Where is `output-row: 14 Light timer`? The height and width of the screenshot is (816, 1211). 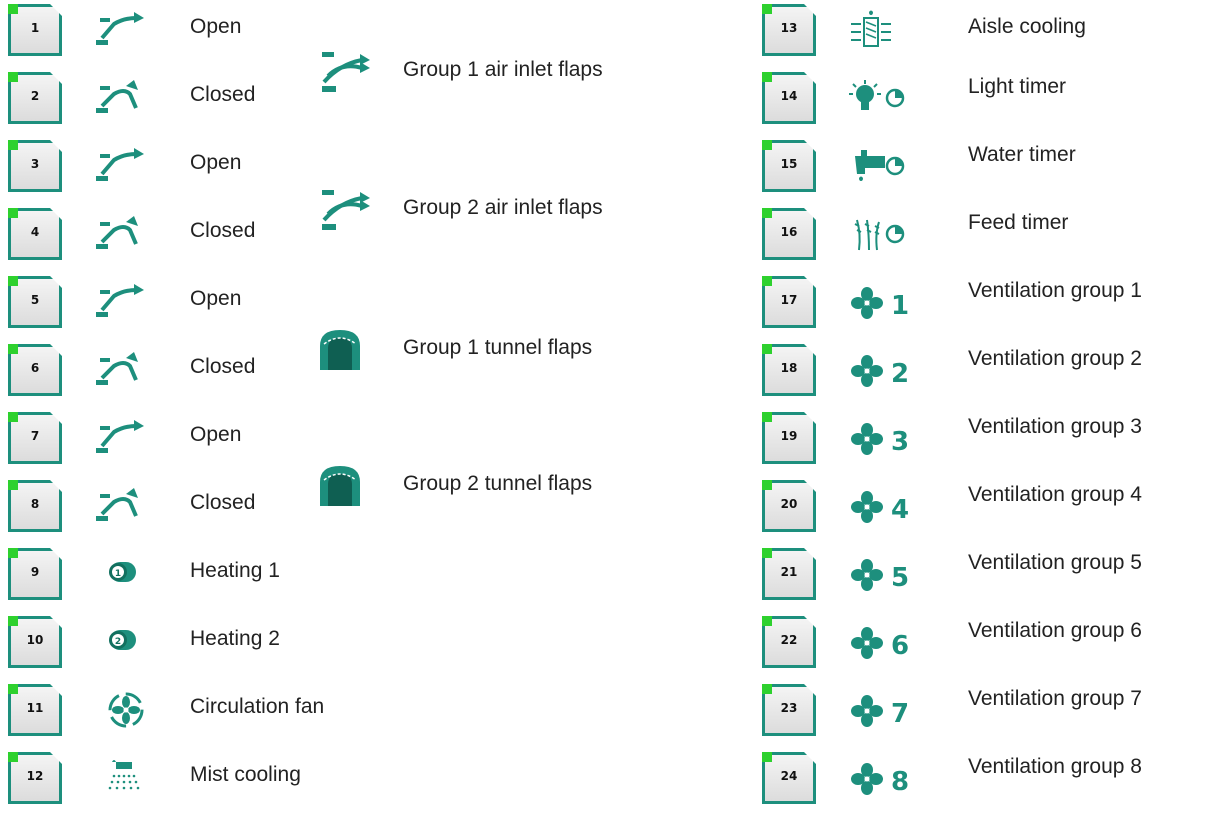 output-row: 14 Light timer is located at coordinates (982, 98).